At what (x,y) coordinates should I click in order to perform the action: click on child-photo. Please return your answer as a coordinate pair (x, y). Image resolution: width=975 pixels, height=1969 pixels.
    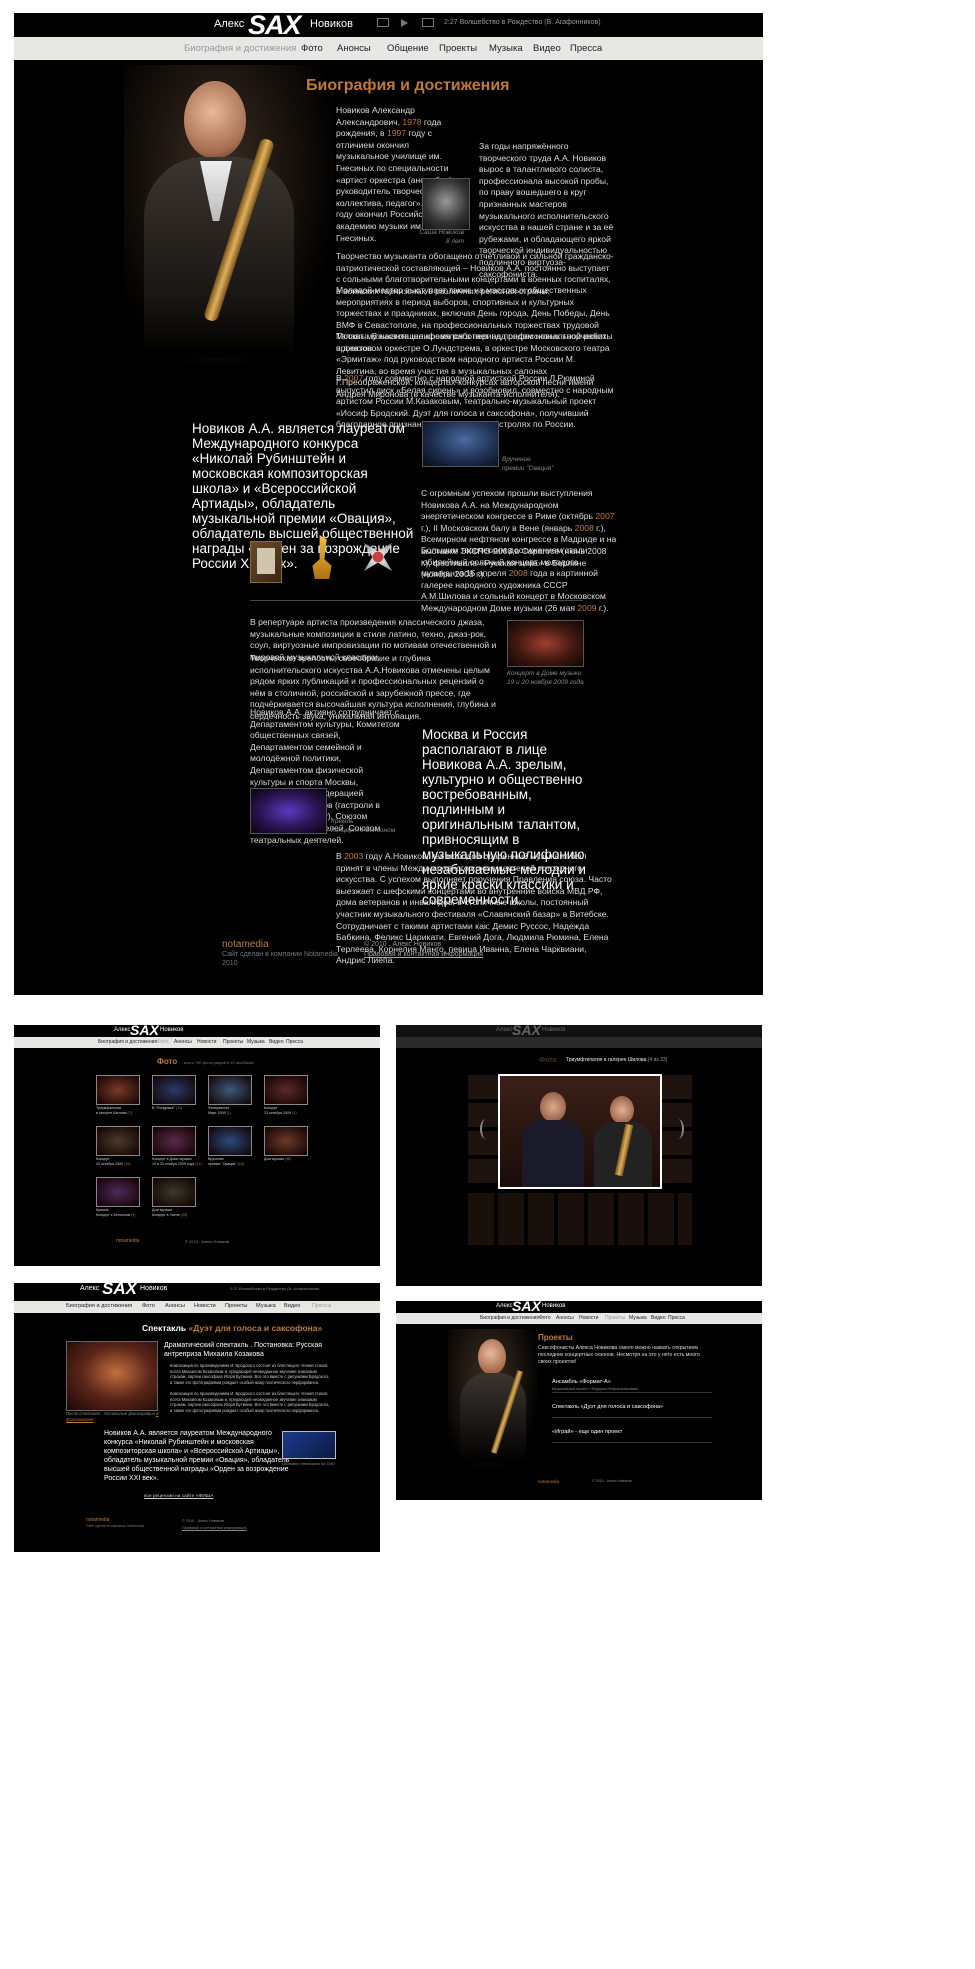
    Looking at the image, I should click on (446, 204).